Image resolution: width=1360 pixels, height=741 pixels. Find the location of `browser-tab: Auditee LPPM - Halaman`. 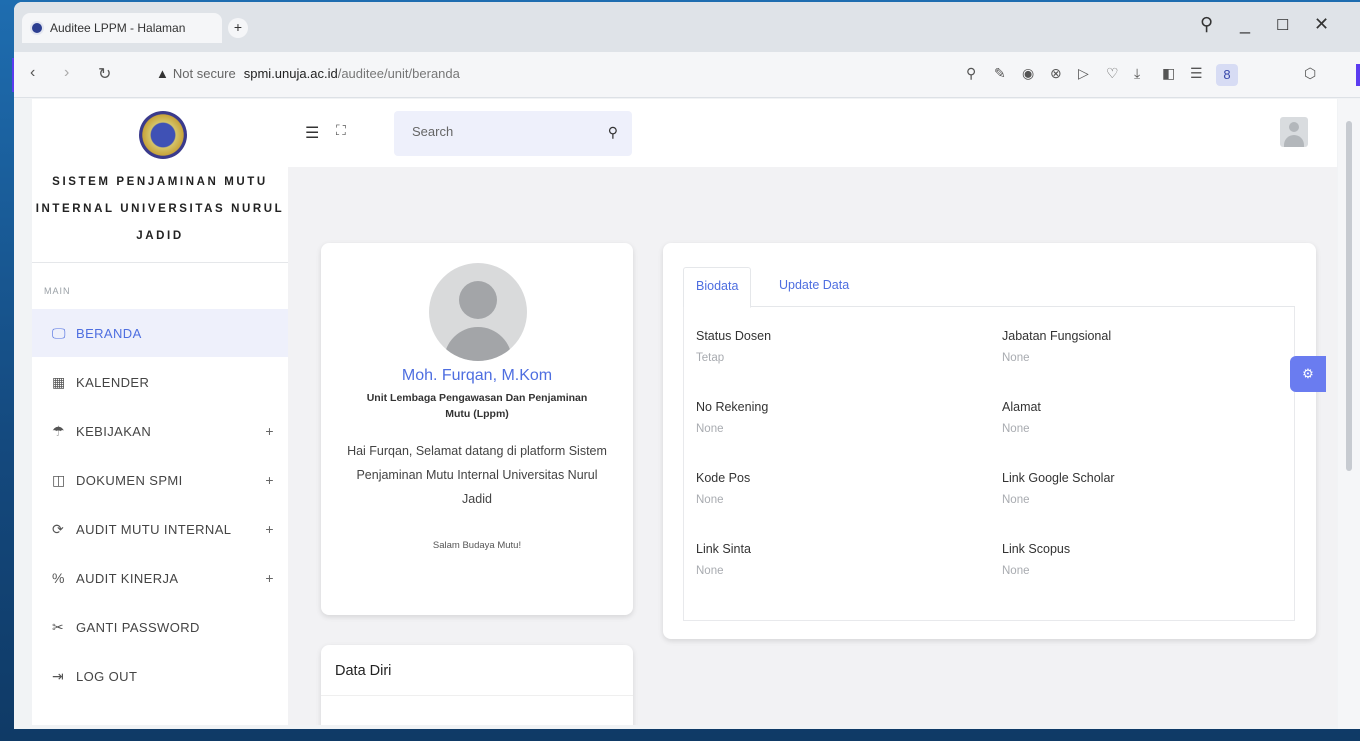

browser-tab: Auditee LPPM - Halaman is located at coordinates (122, 28).